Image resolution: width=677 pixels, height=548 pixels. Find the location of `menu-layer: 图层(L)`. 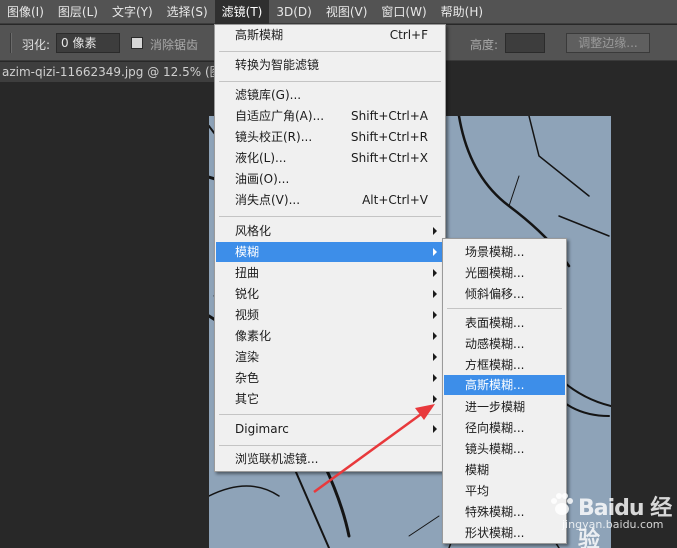

menu-layer: 图层(L) is located at coordinates (78, 12).